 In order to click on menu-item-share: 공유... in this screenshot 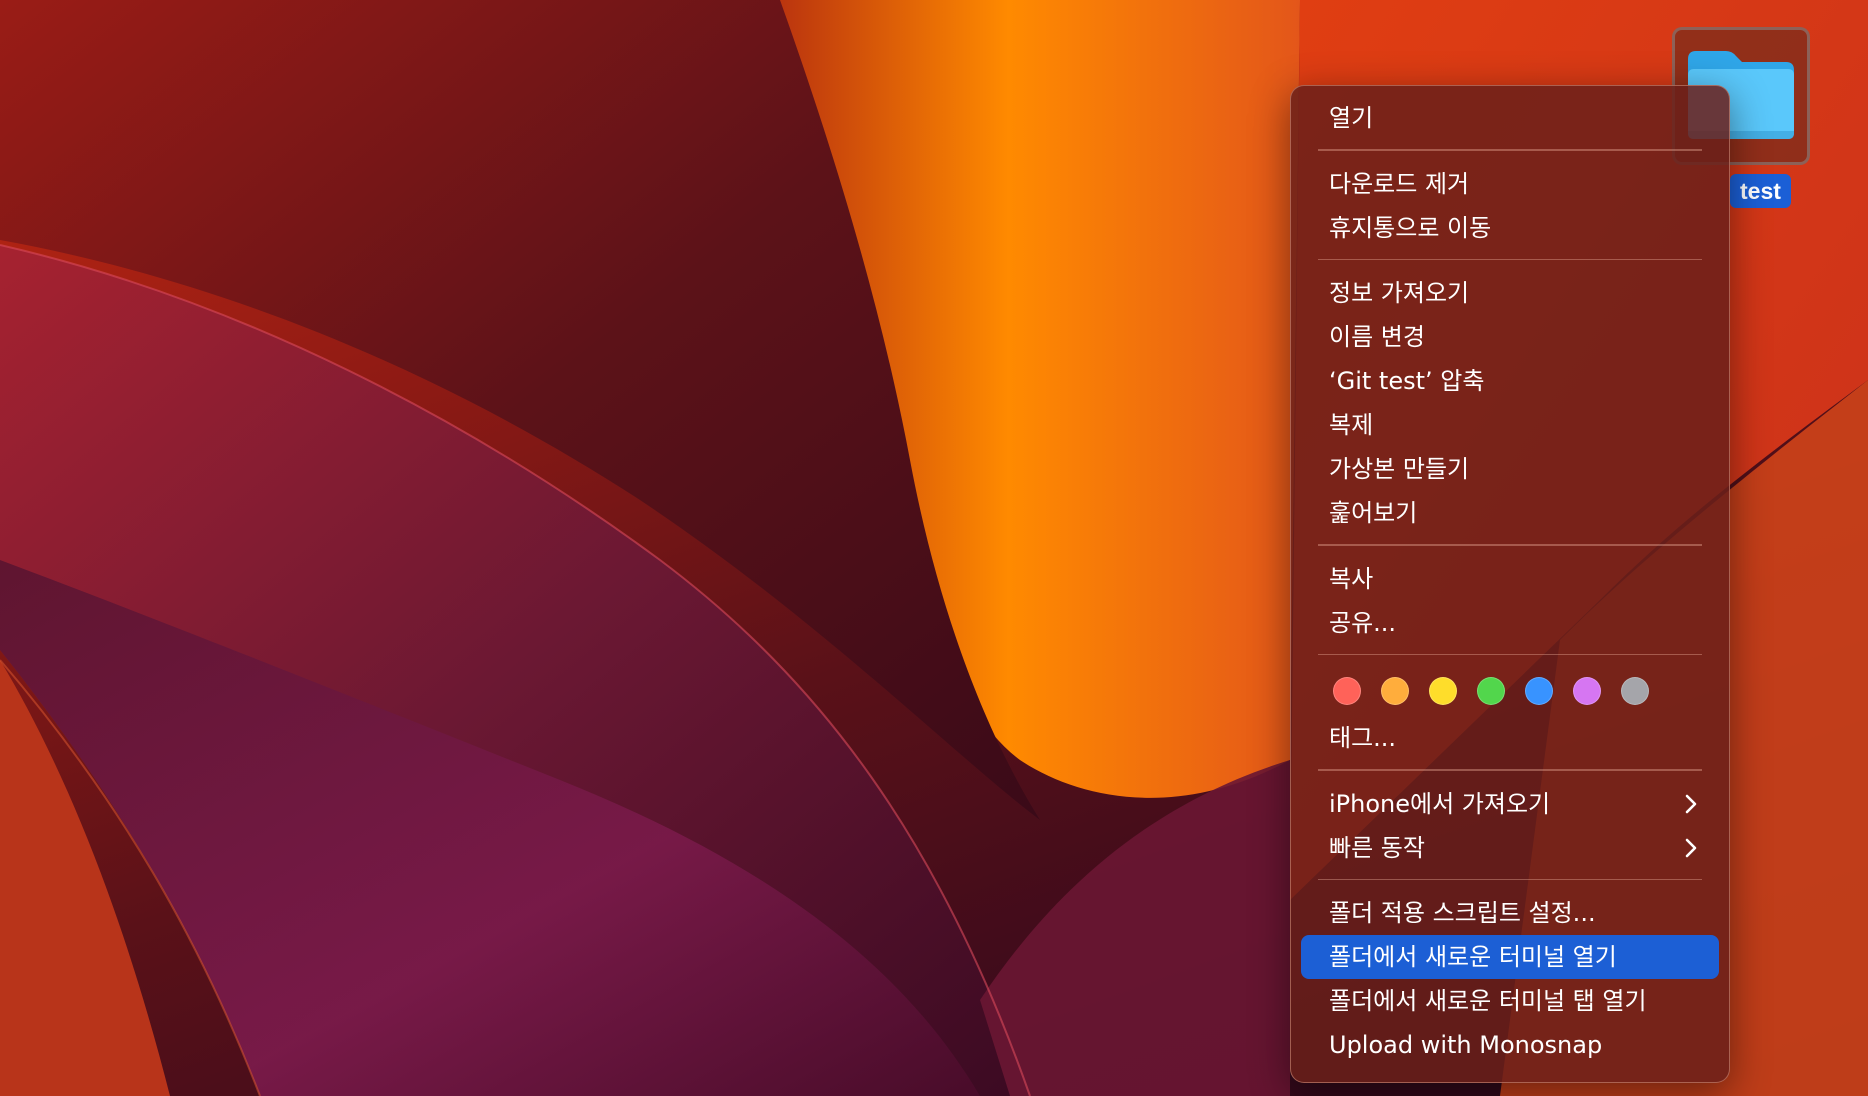, I will do `click(1510, 623)`.